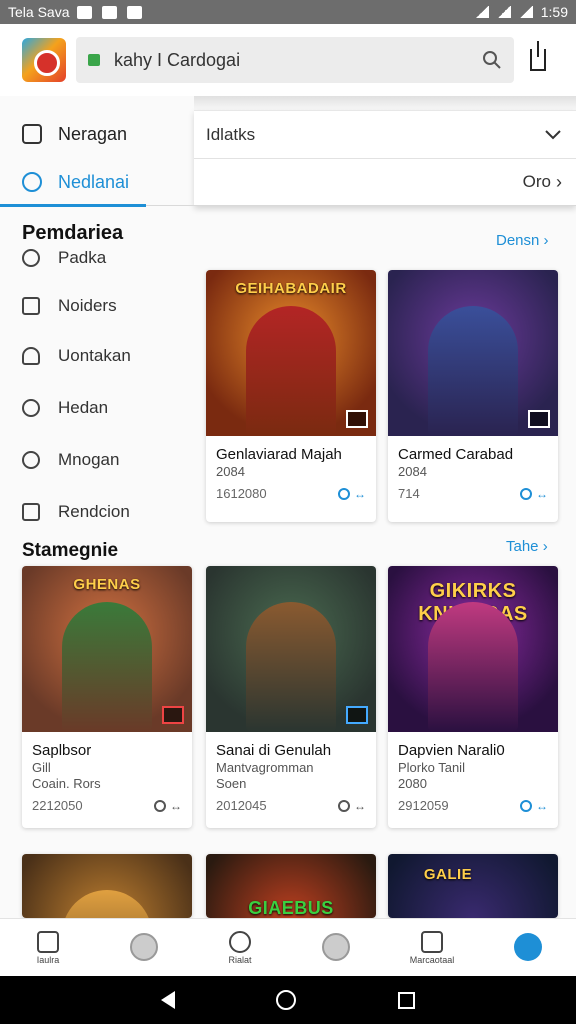 Image resolution: width=576 pixels, height=1024 pixels. I want to click on cover-title: GHENAS, so click(107, 584).